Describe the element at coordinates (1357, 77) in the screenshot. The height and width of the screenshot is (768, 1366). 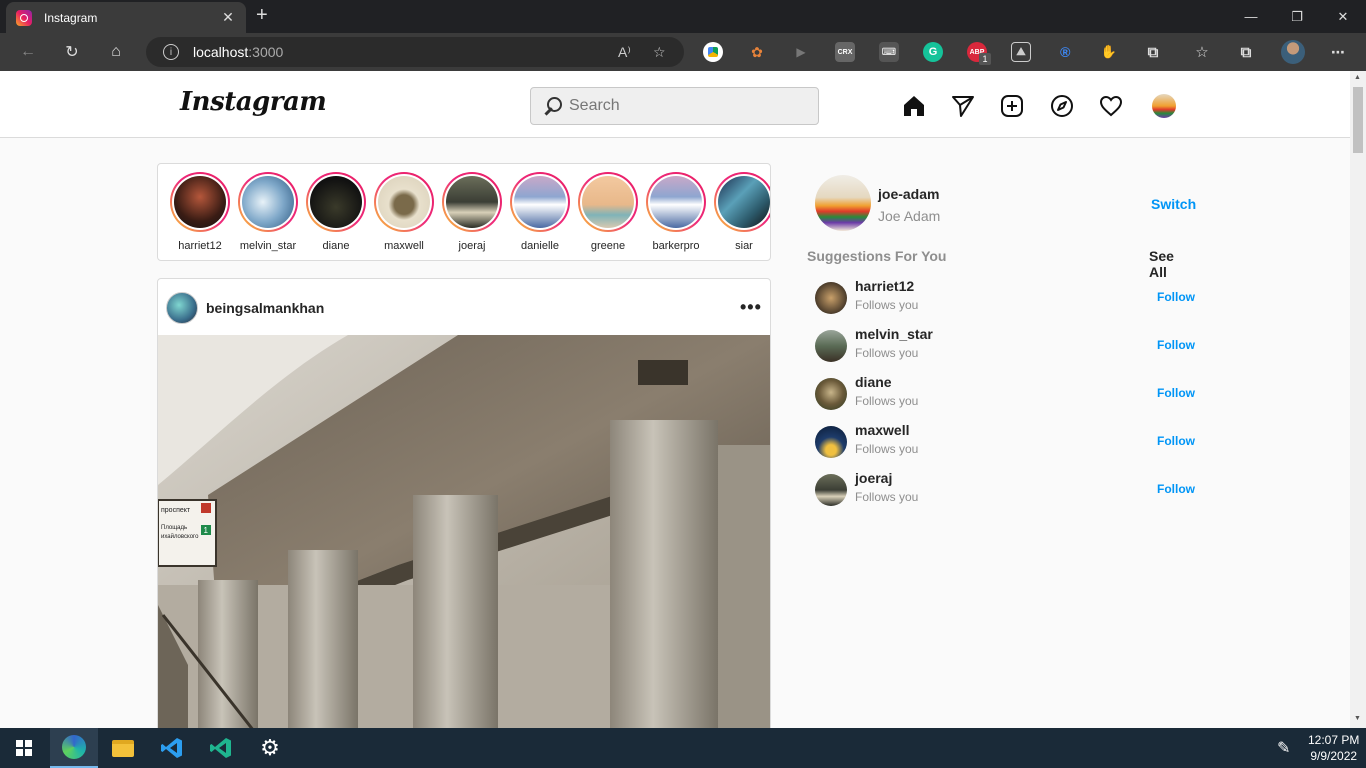
I see `scroll-up-arrow-icon: ▲` at that location.